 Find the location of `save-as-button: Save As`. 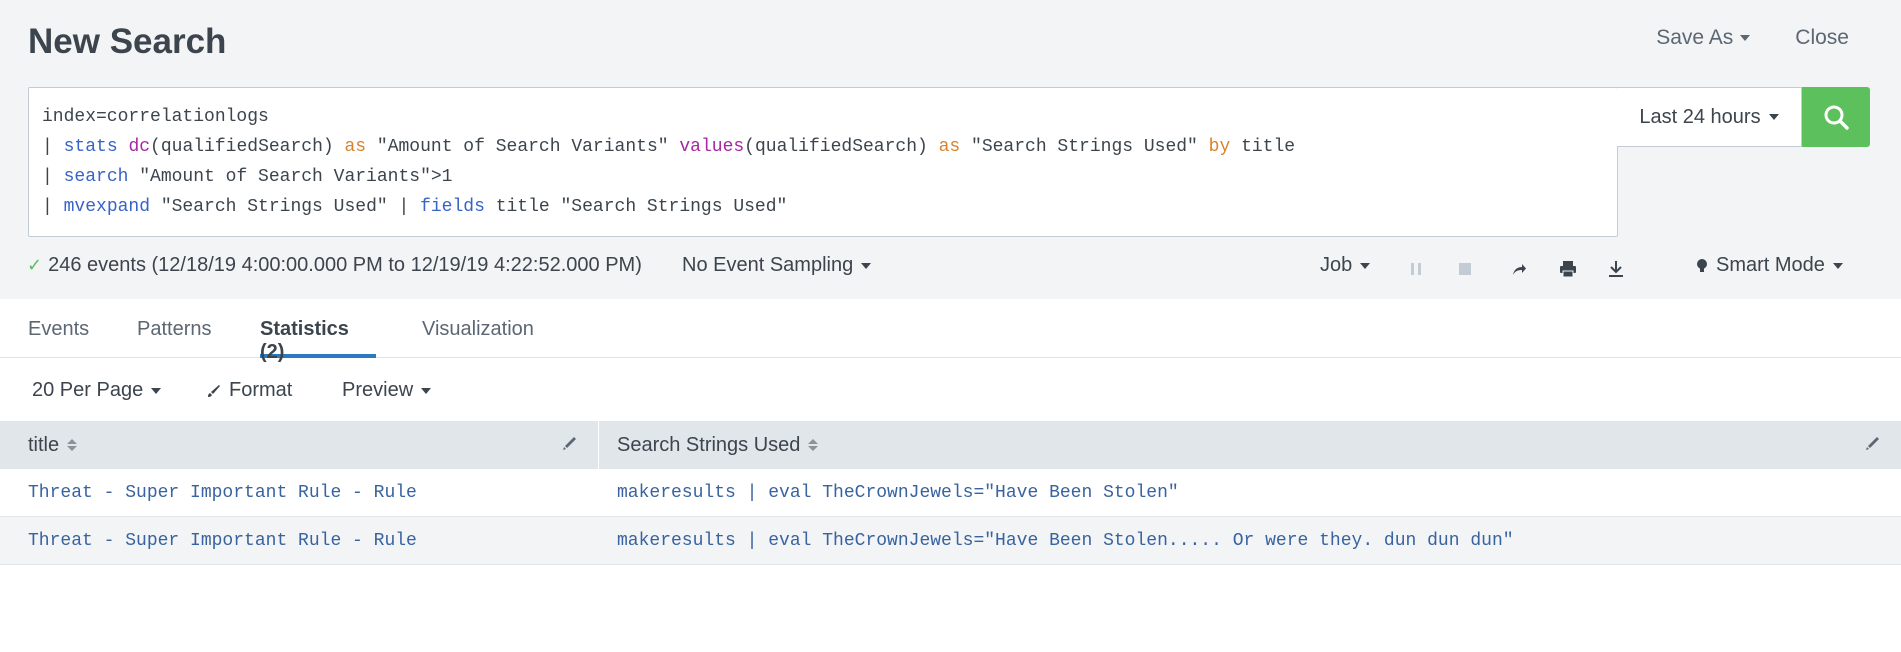

save-as-button: Save As is located at coordinates (1703, 38).